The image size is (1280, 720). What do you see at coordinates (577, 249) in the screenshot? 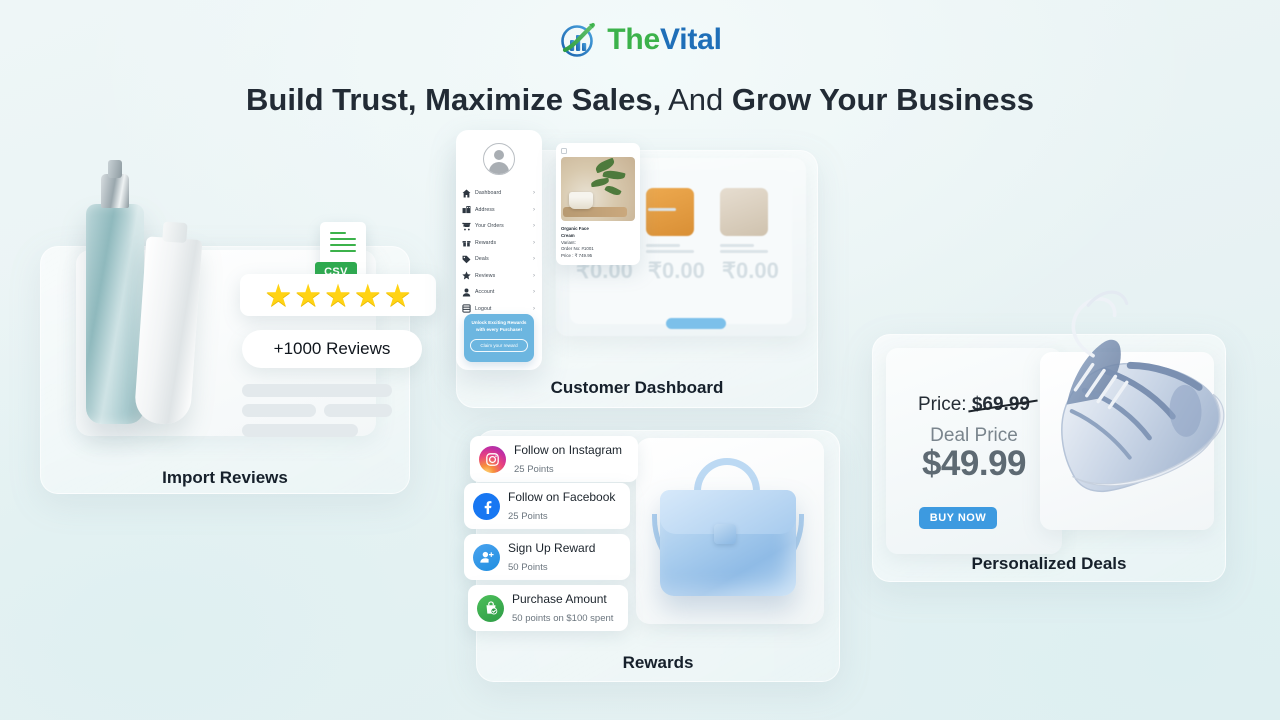
I see `order-number: Order No: #1001` at bounding box center [577, 249].